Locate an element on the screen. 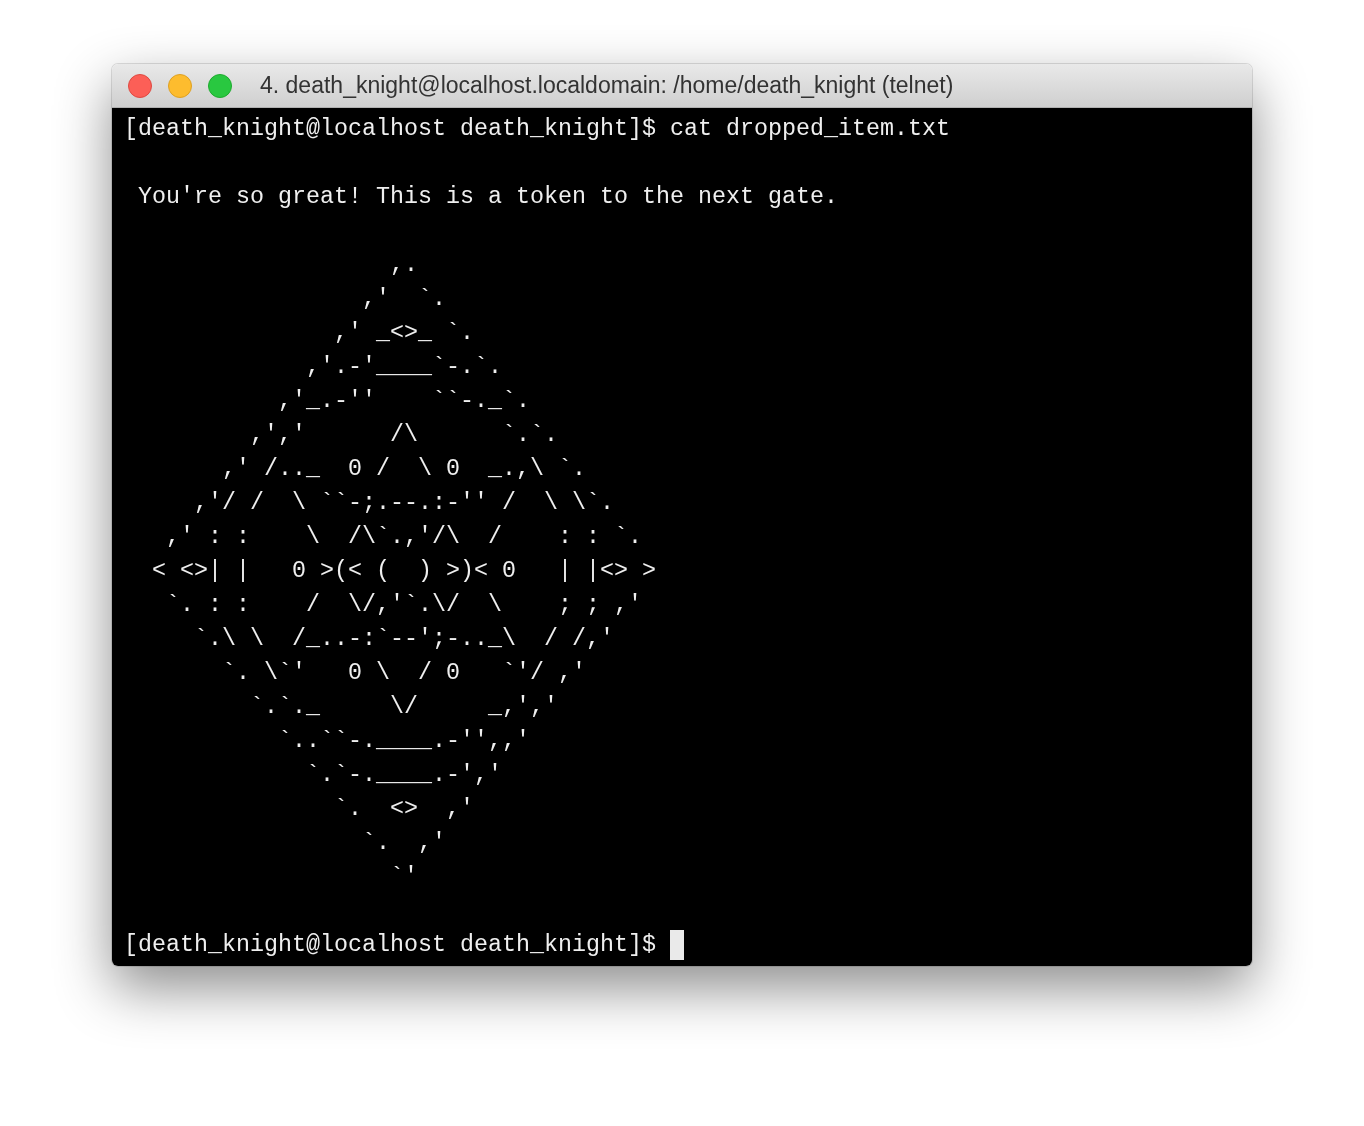 This screenshot has height=1126, width=1364. output-line: `' is located at coordinates (403, 877).